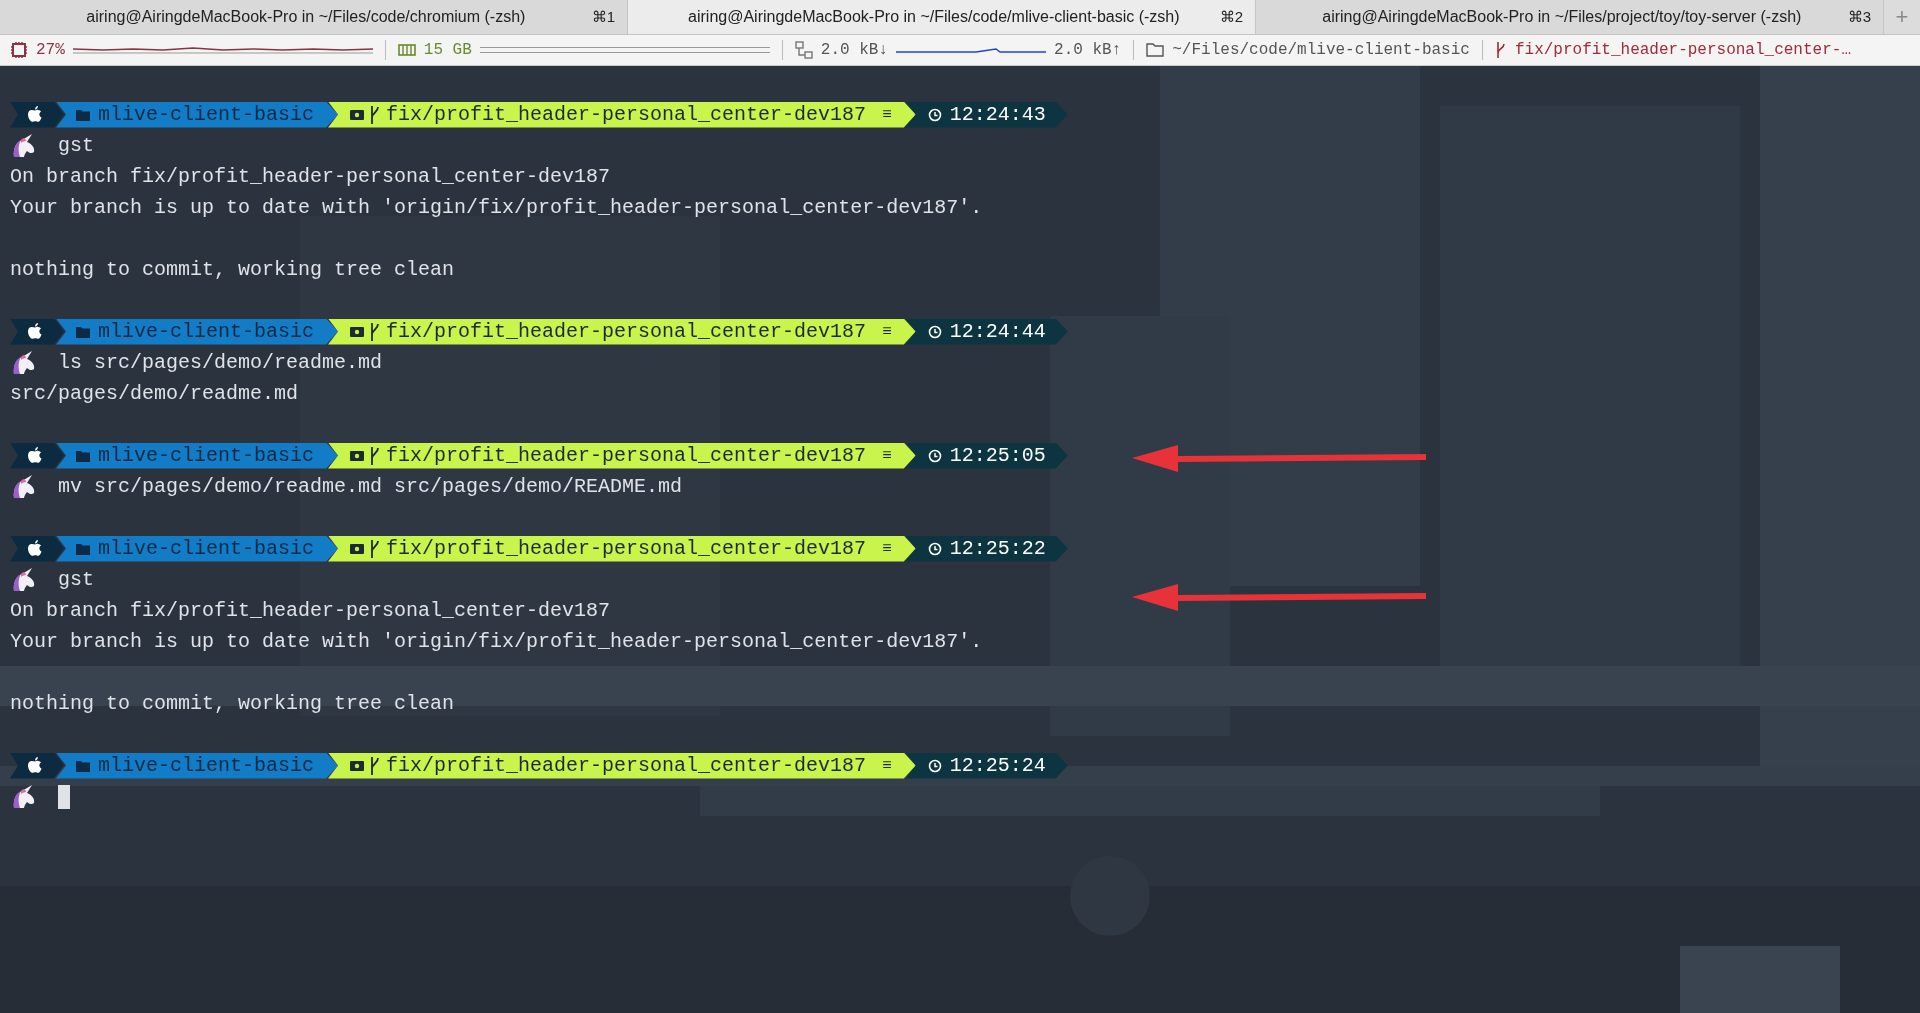  Describe the element at coordinates (997, 548) in the screenshot. I see `prompt-time: 12:25:22` at that location.